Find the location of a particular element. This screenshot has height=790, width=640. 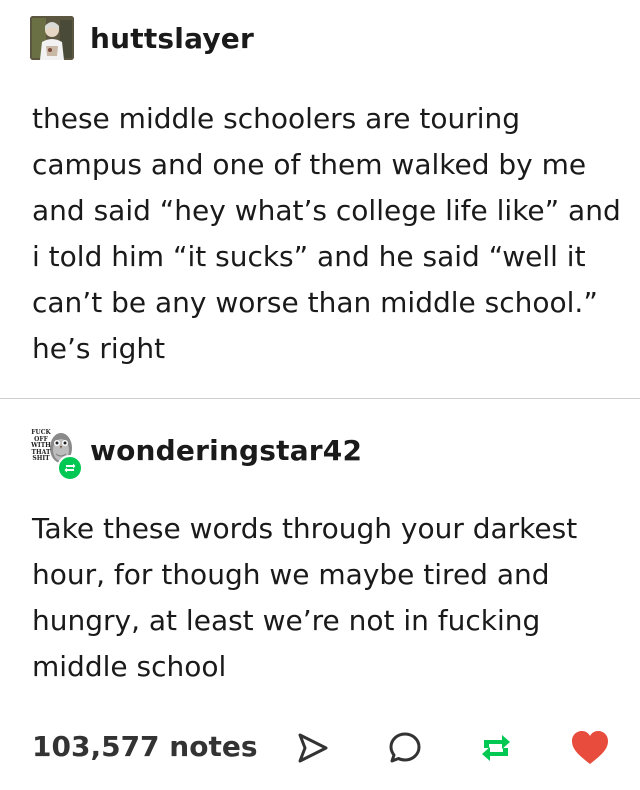

reply-button is located at coordinates (405, 748).